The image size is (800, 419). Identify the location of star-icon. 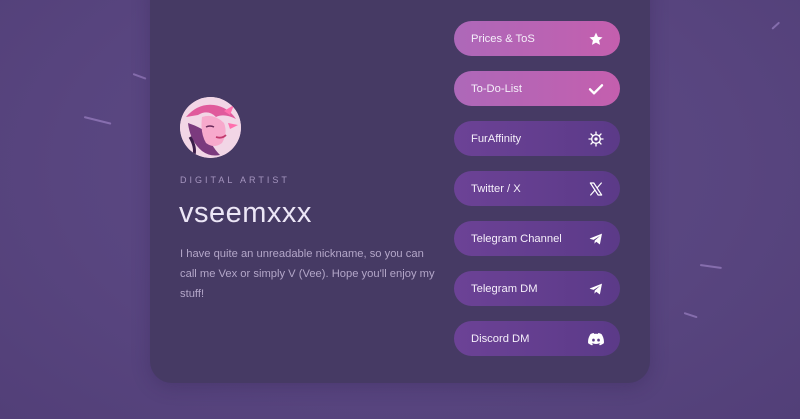
(596, 39).